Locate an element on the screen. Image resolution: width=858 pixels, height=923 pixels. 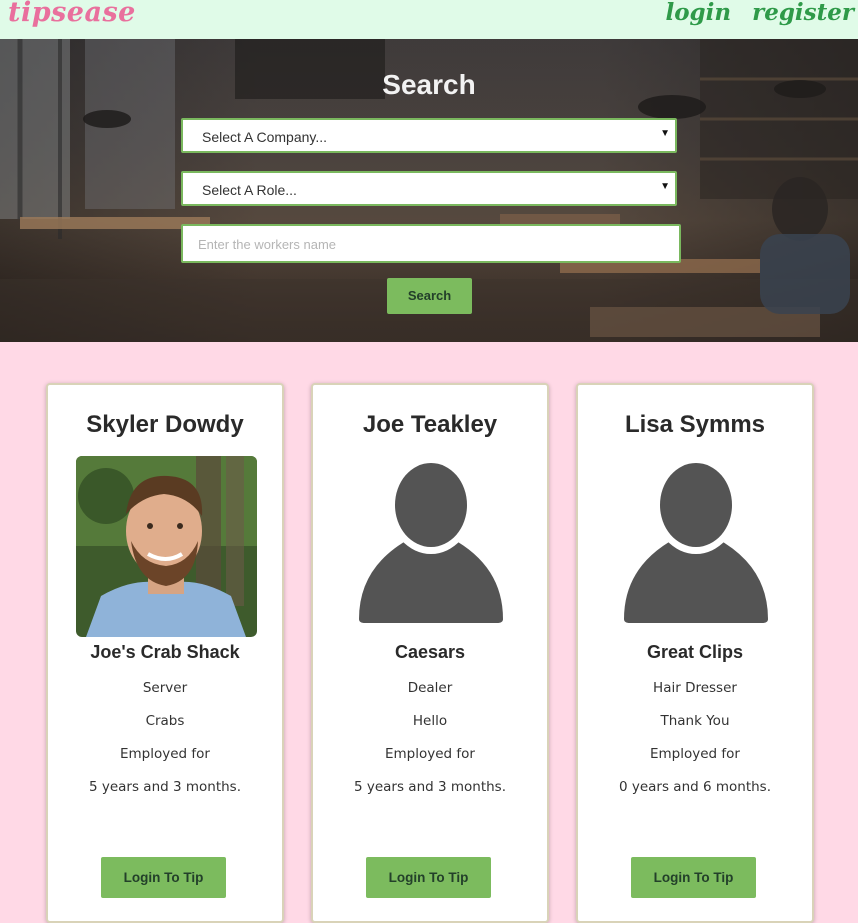
nav-links: login register is located at coordinates (753, 13).